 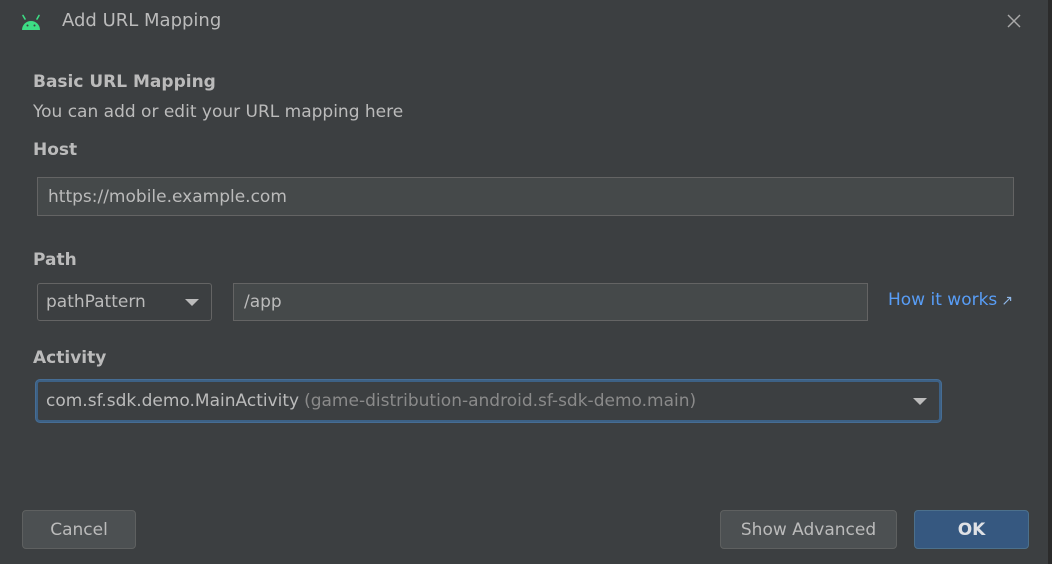 I want to click on cancel-button-label: Cancel, so click(x=79, y=529).